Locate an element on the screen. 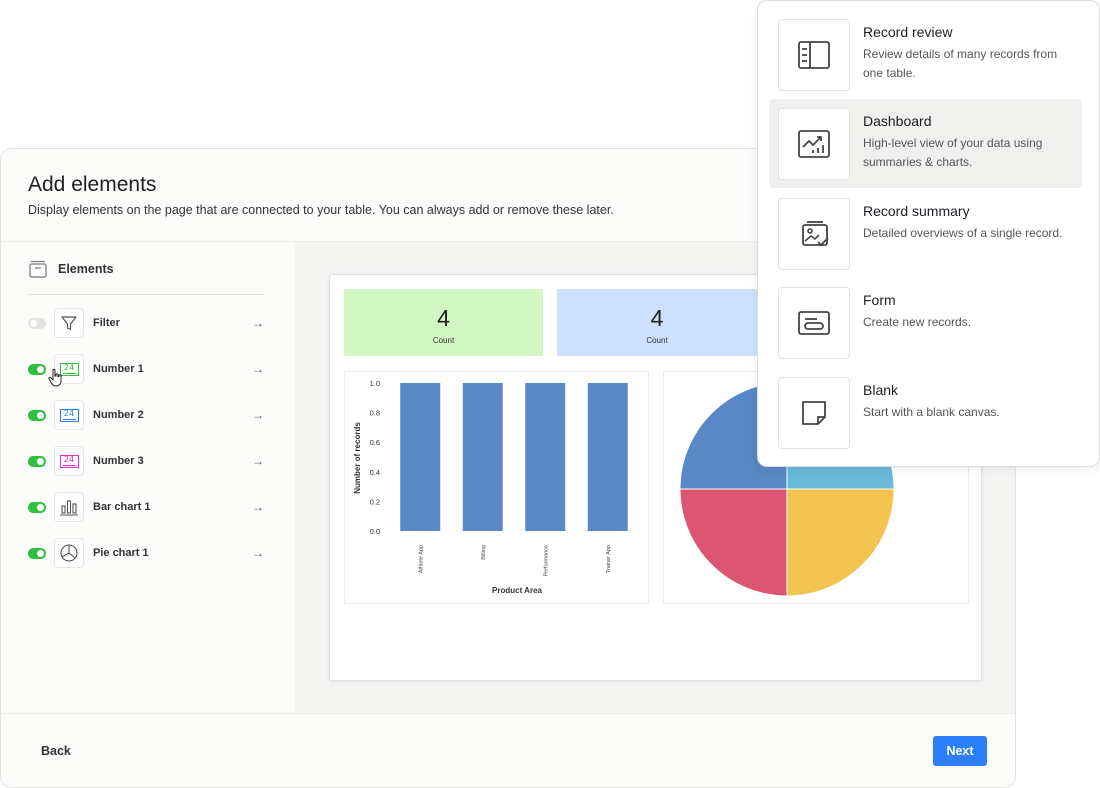 Image resolution: width=1100 pixels, height=788 pixels. elements-header: Elements is located at coordinates (71, 269).